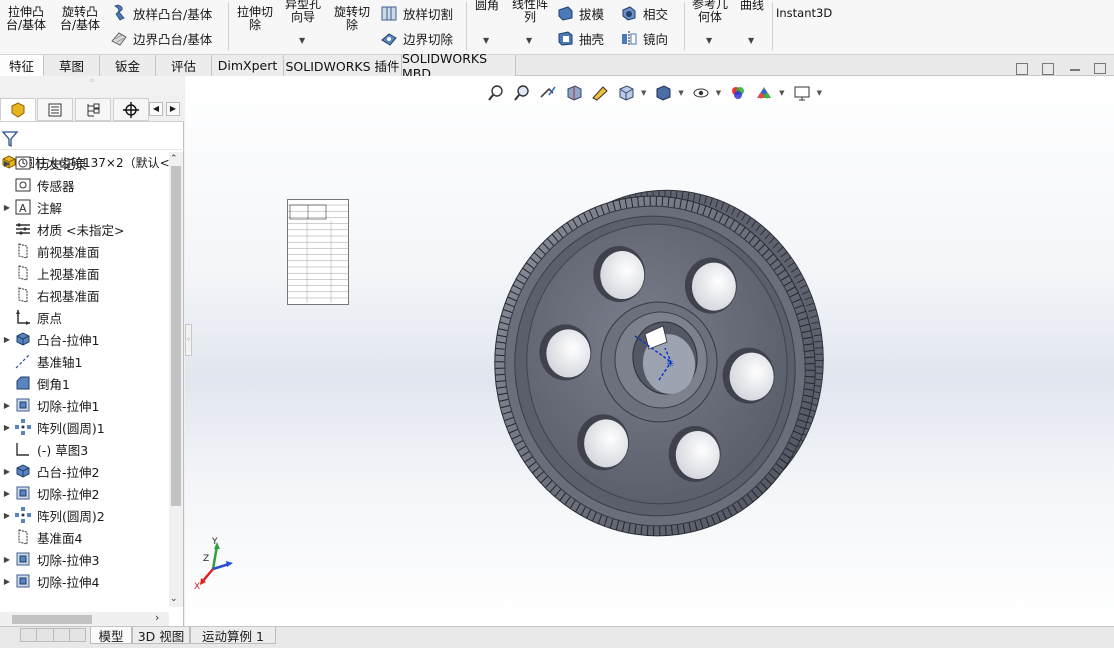  I want to click on property-manager-tab, so click(55, 109).